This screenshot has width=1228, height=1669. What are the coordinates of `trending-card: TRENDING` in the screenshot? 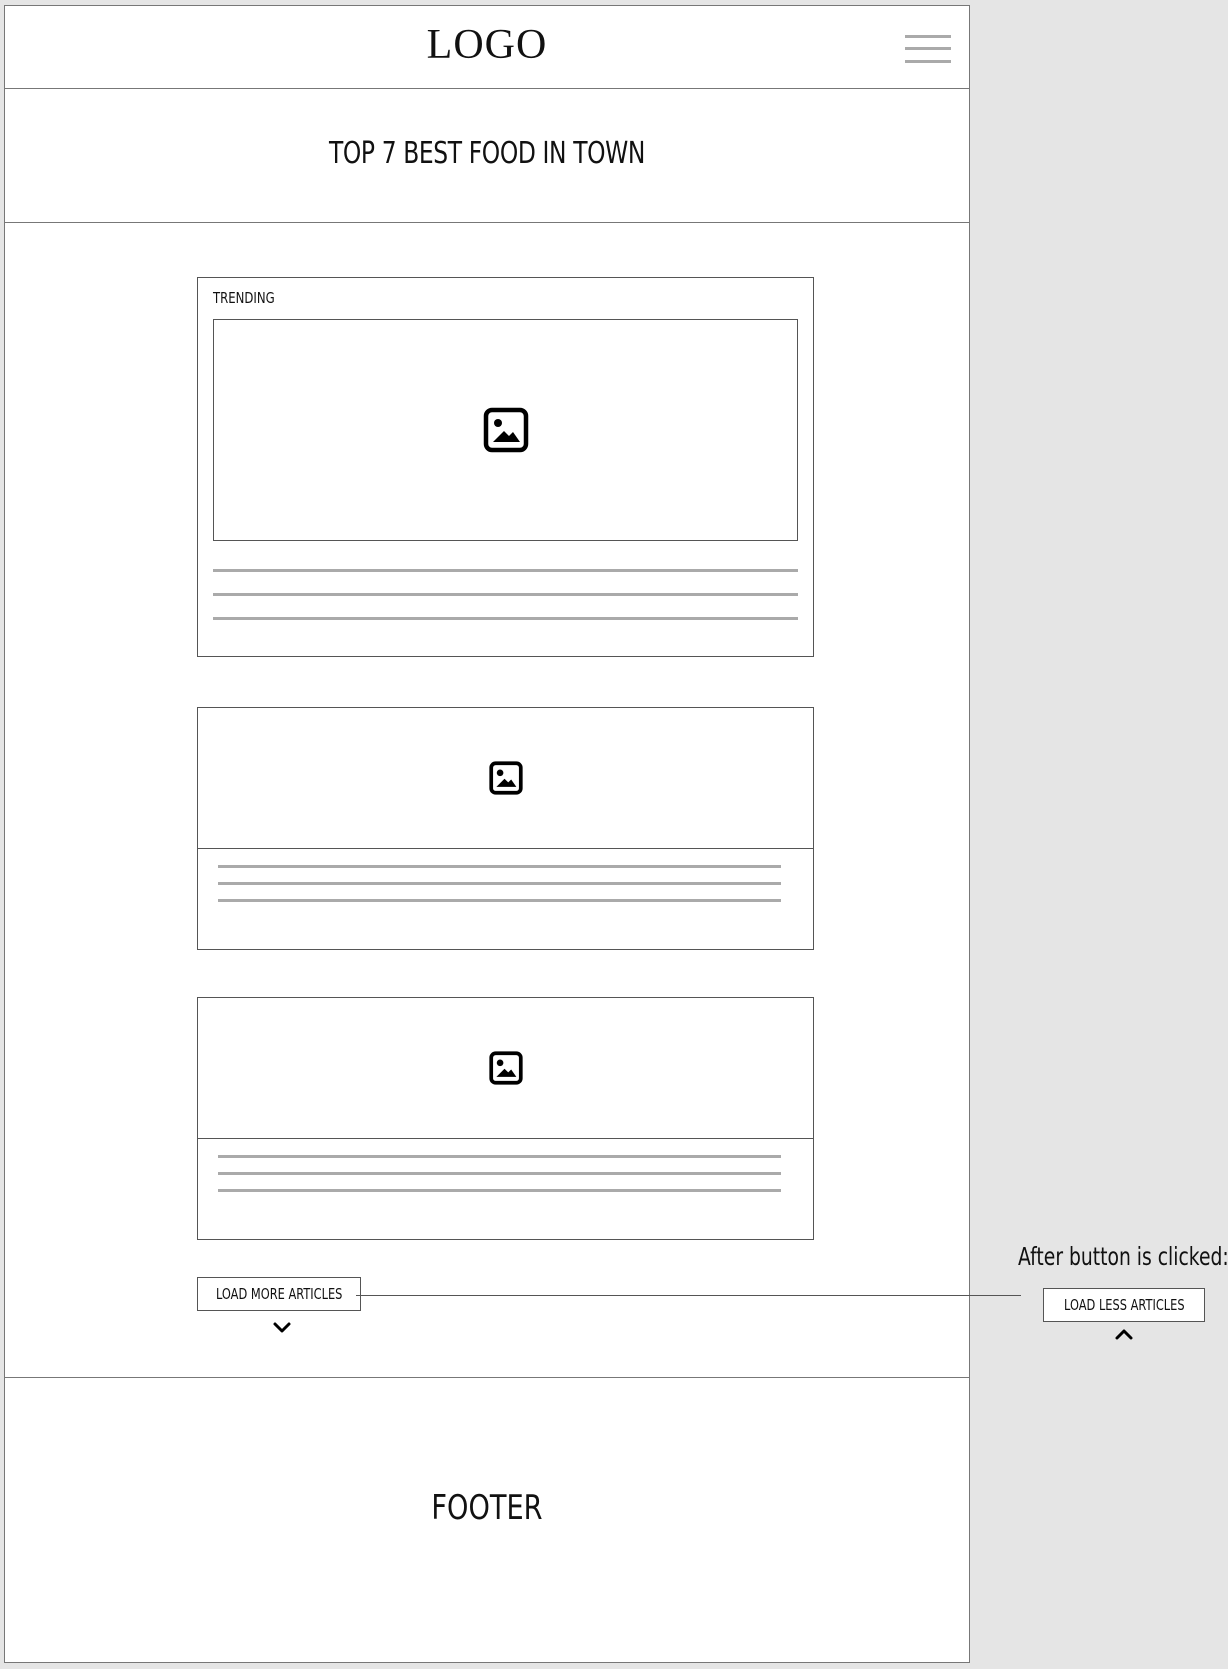 It's located at (505, 467).